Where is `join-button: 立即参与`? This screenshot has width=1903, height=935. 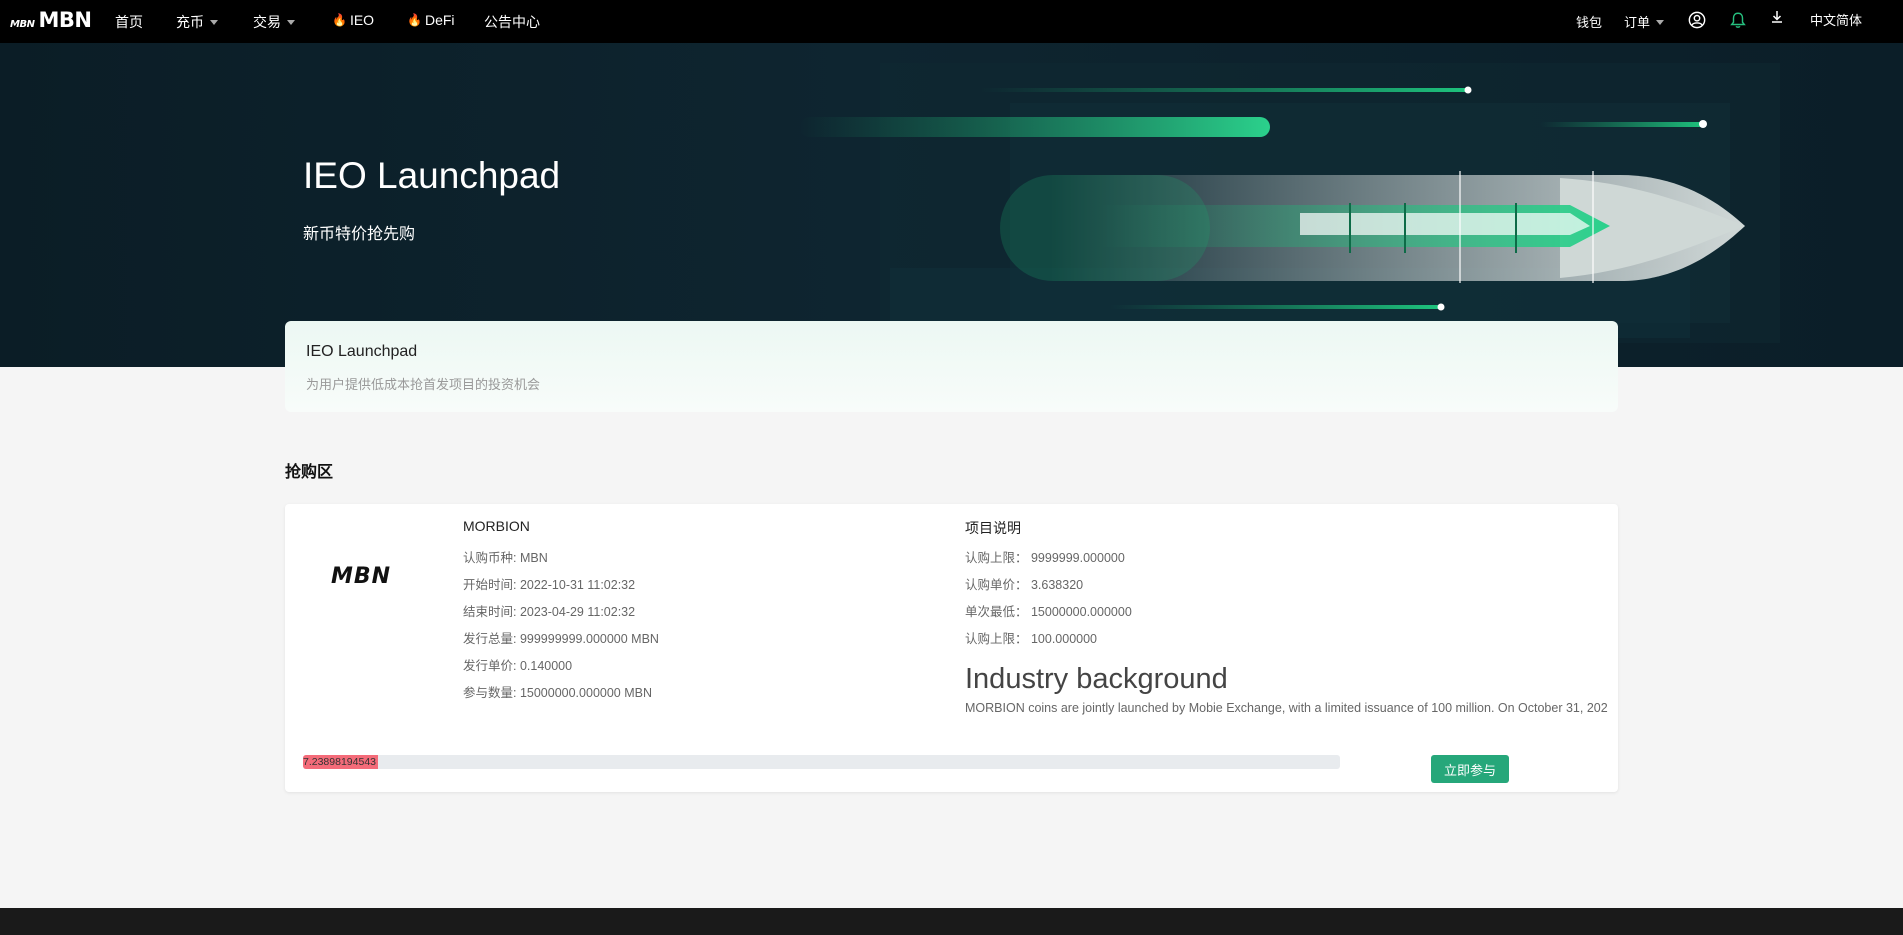 join-button: 立即参与 is located at coordinates (1470, 769).